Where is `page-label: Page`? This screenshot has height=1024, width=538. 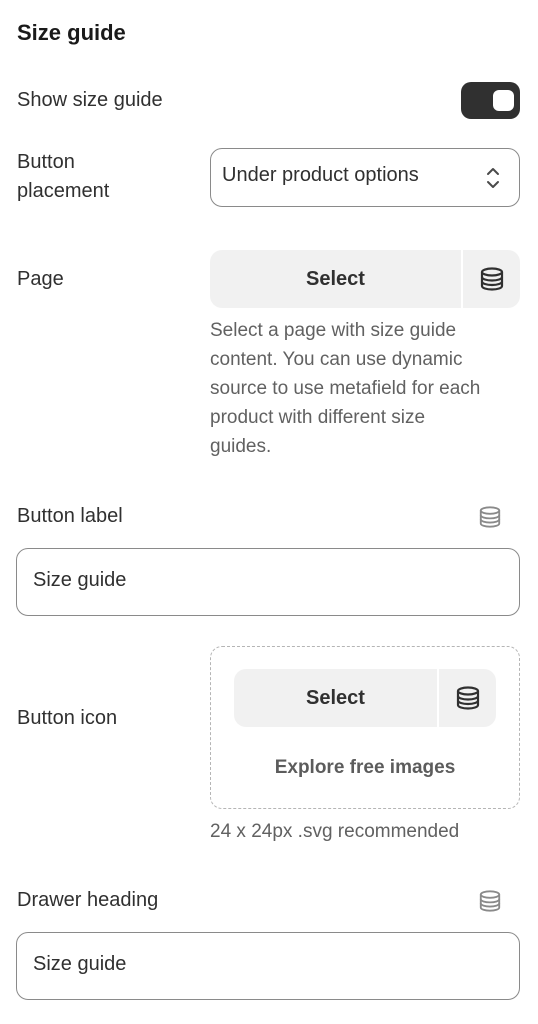 page-label: Page is located at coordinates (40, 279).